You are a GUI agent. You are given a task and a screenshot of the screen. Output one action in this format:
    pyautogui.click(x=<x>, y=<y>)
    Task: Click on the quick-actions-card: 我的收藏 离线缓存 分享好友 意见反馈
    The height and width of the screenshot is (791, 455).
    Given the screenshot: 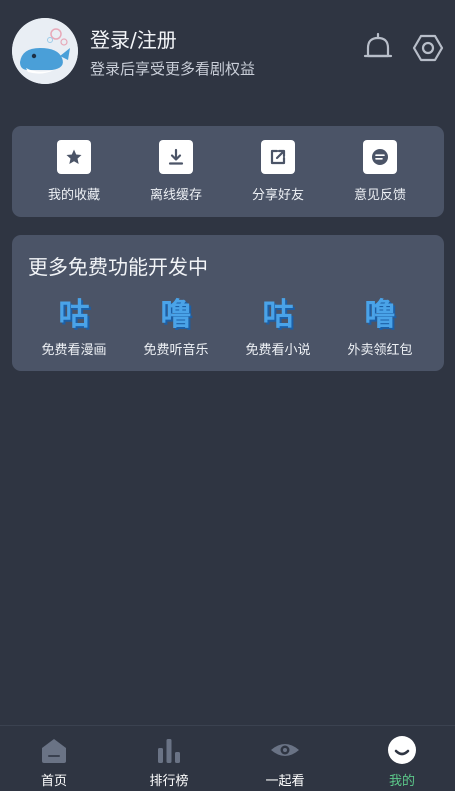 What is the action you would take?
    pyautogui.click(x=228, y=171)
    